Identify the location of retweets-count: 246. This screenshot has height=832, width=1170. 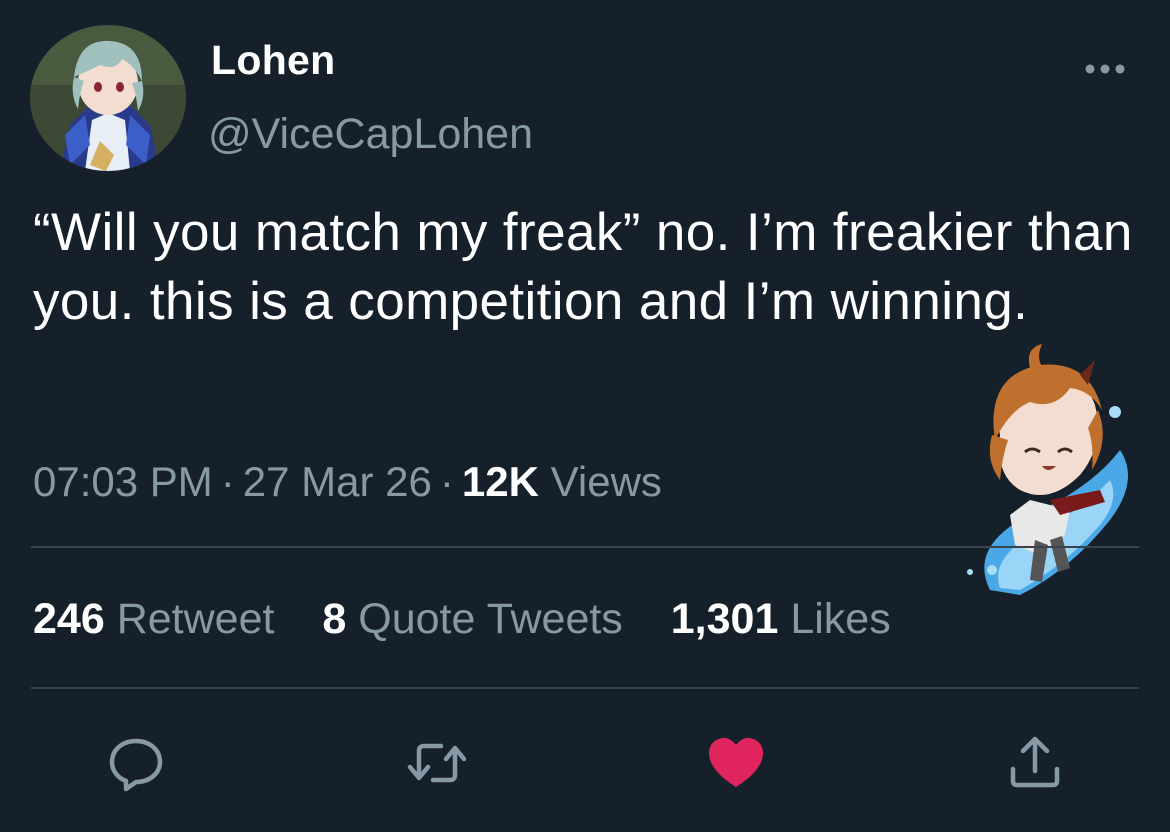
(69, 619).